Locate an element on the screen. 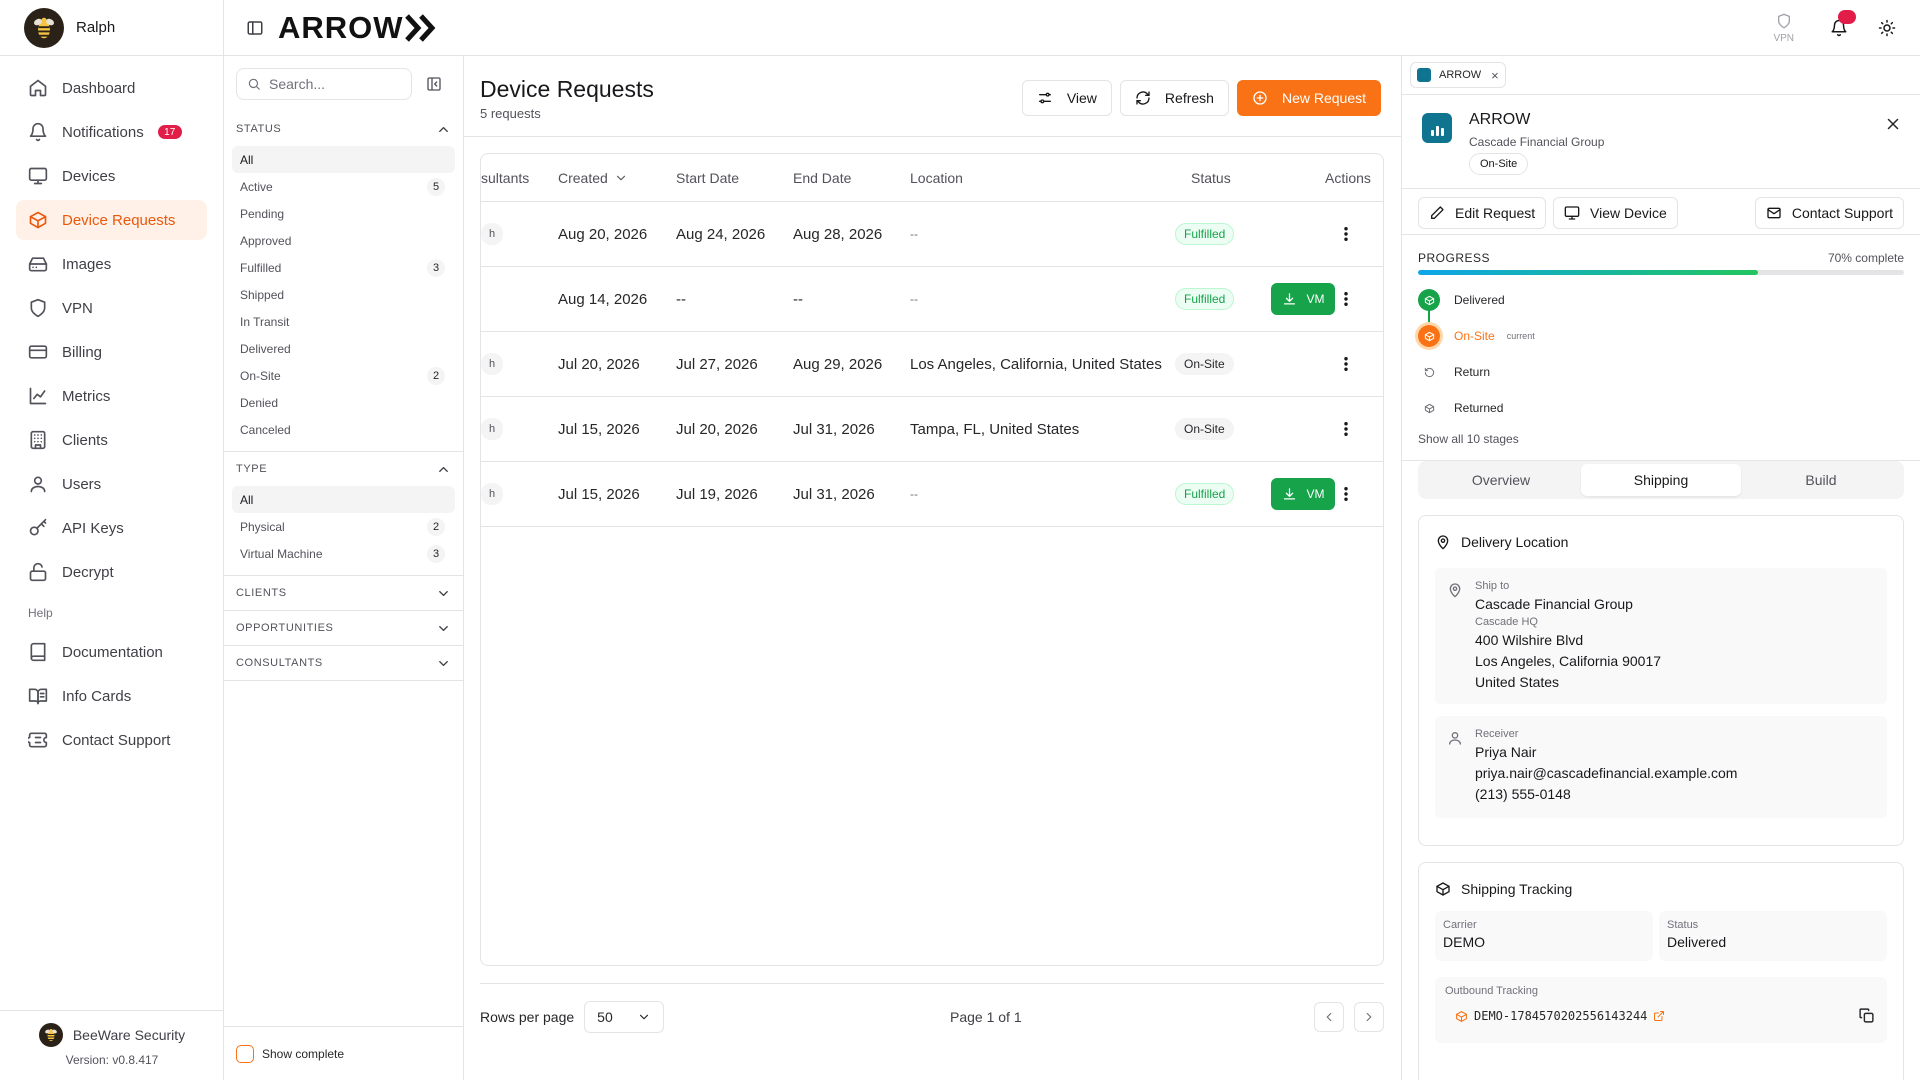  filter-search-input is located at coordinates (334, 84).